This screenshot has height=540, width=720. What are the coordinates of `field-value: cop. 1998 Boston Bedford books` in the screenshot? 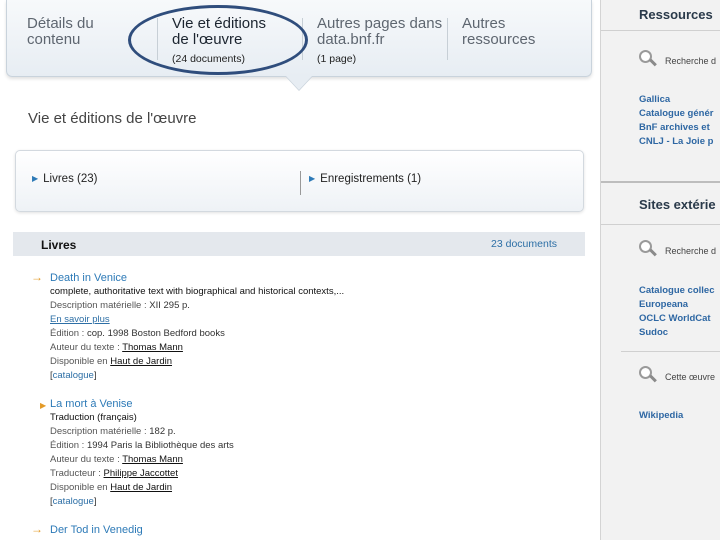 It's located at (155, 333).